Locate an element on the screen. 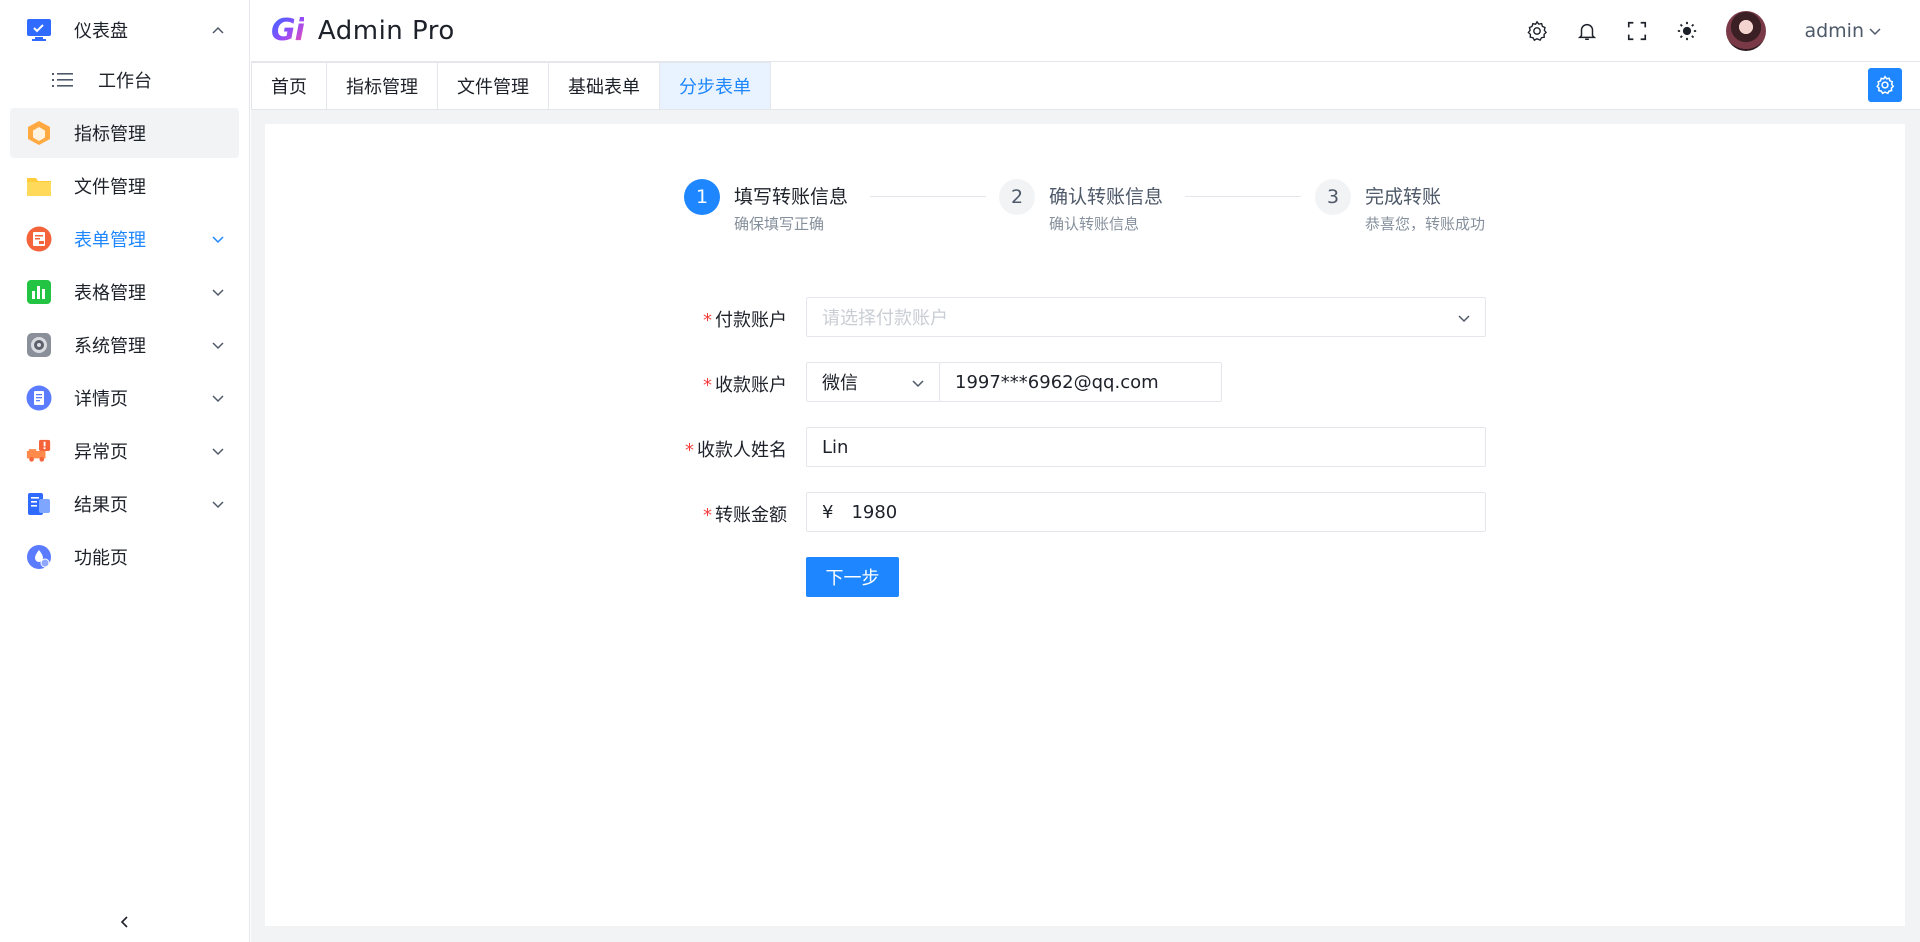  app-title: Admin Pro is located at coordinates (386, 30).